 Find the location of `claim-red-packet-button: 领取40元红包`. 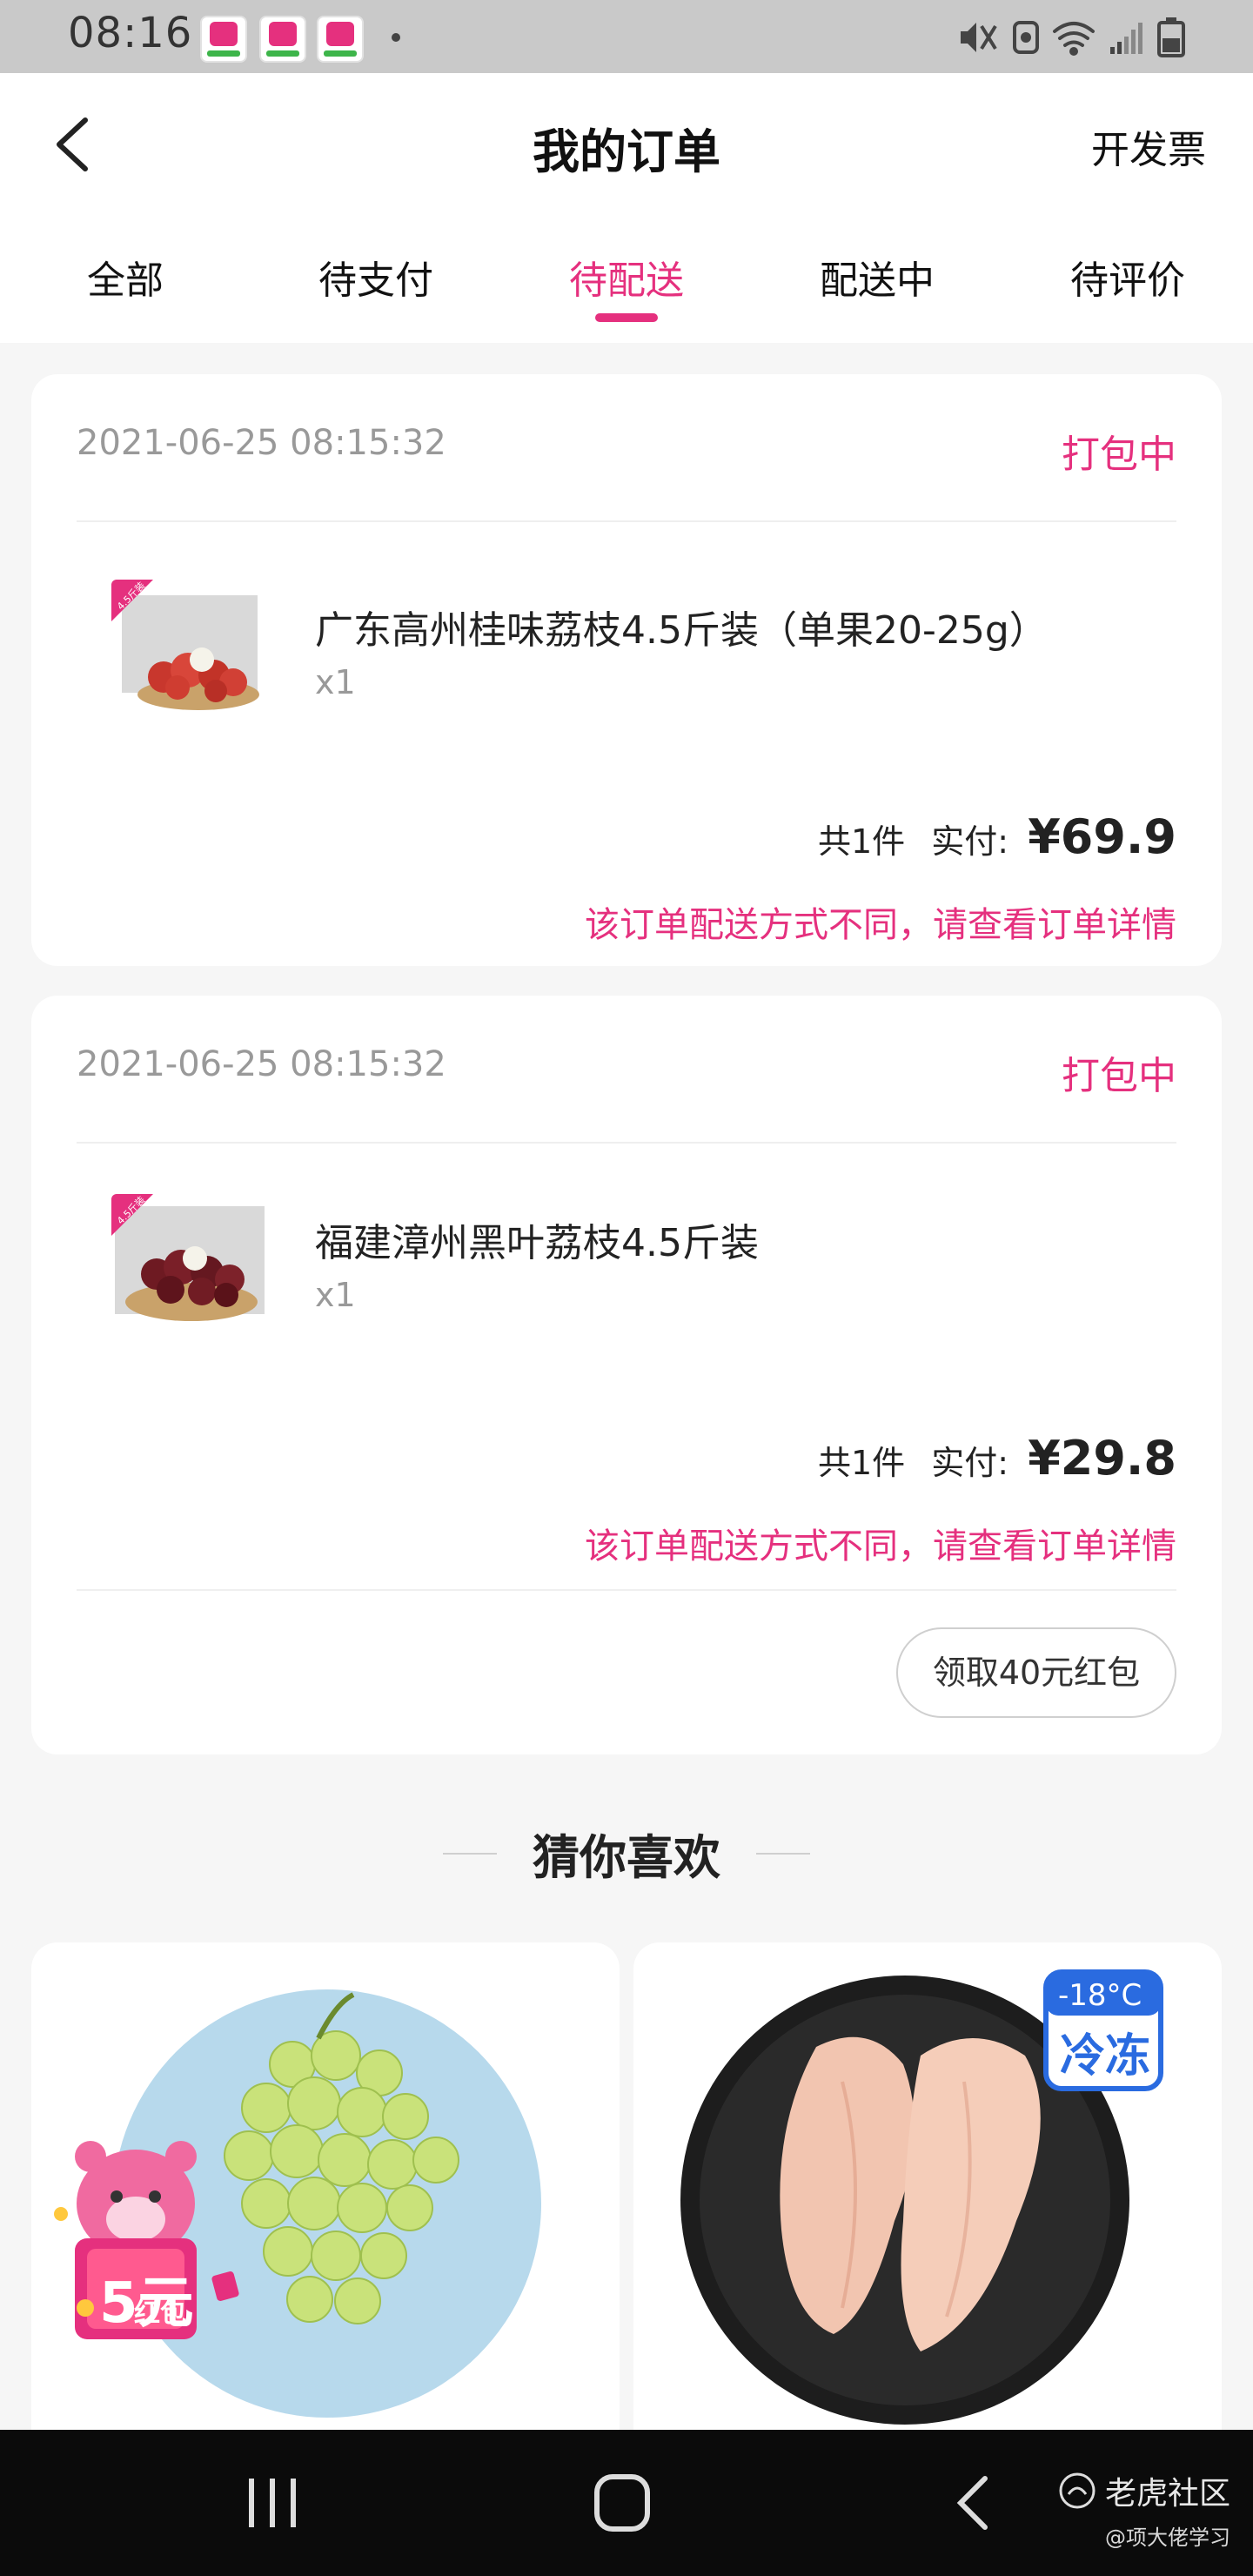

claim-red-packet-button: 领取40元红包 is located at coordinates (1036, 1673).